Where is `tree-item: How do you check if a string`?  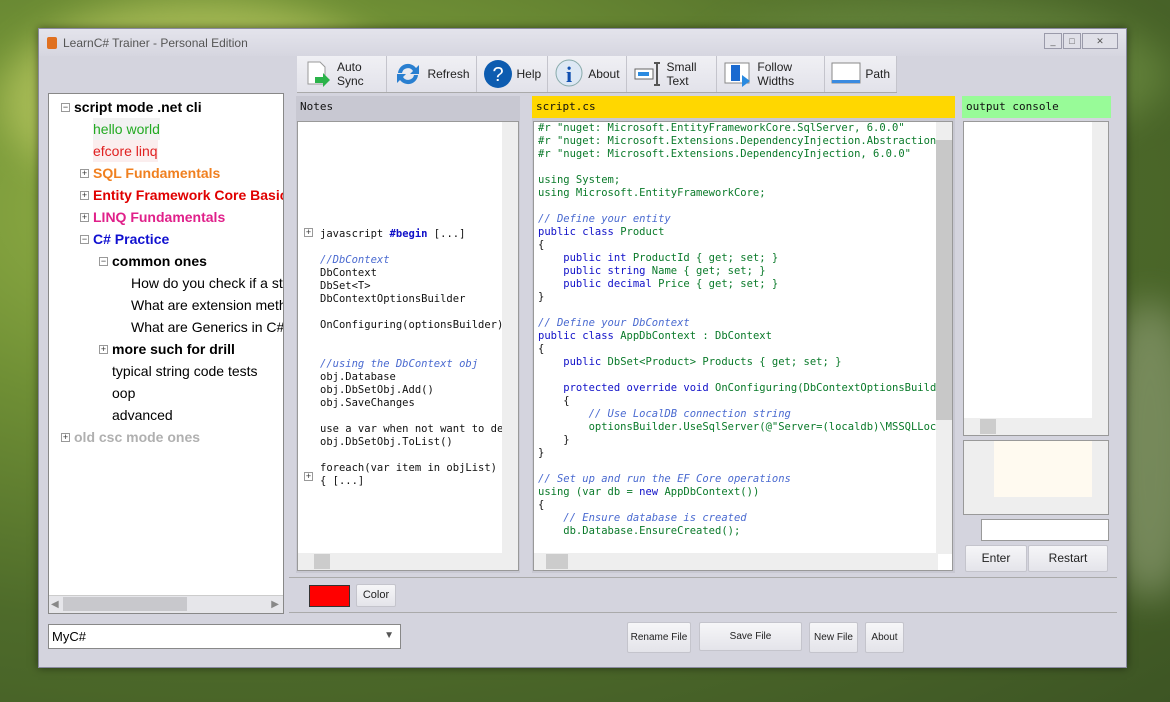 tree-item: How do you check if a string is located at coordinates (207, 283).